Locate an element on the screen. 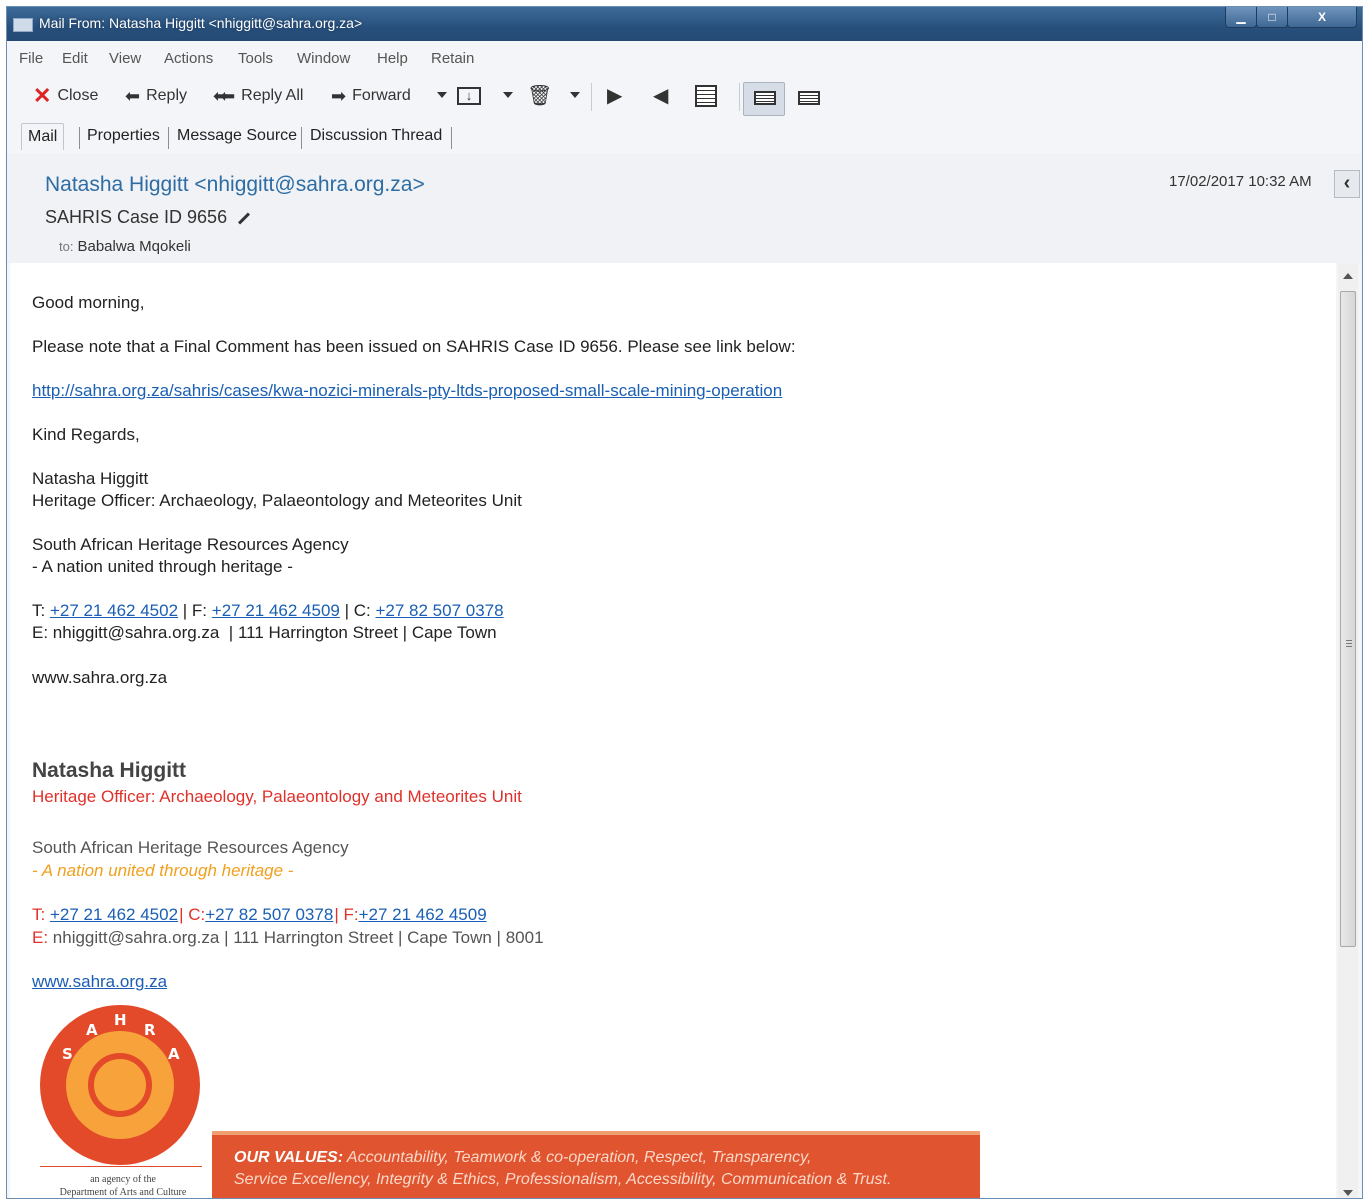  forward-dropdown-icon is located at coordinates (442, 95).